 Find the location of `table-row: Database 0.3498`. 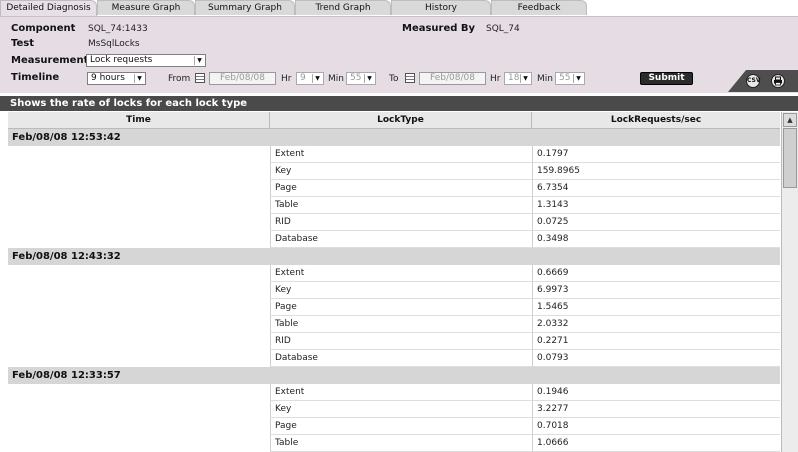

table-row: Database 0.3498 is located at coordinates (394, 239).